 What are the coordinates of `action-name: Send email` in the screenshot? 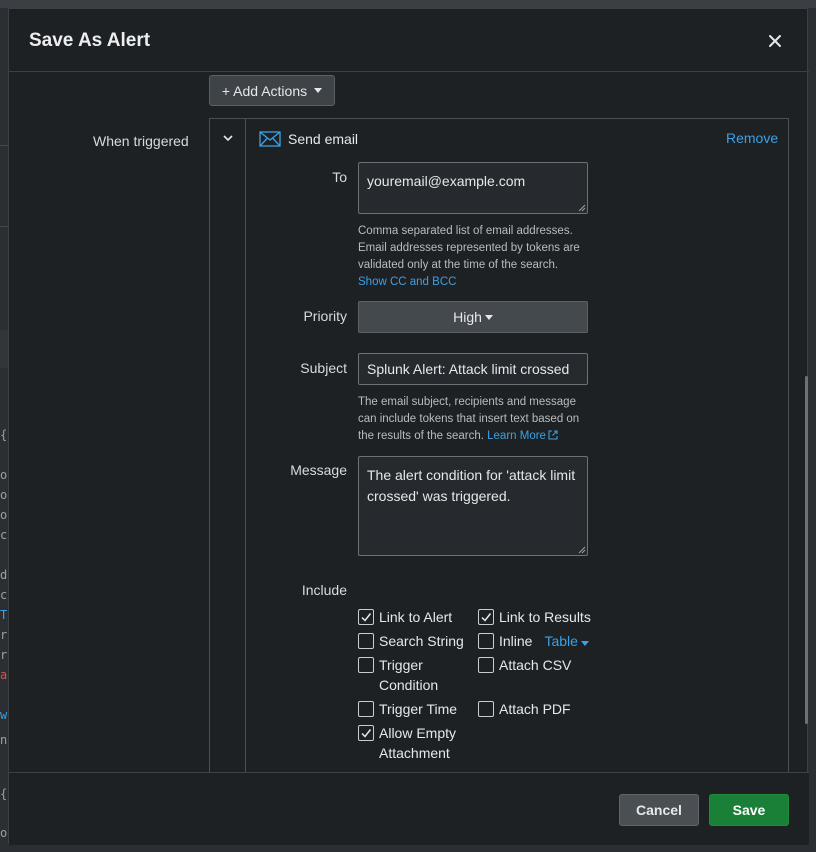 It's located at (323, 139).